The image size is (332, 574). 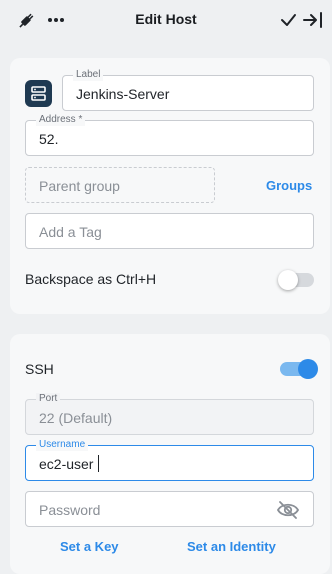 What do you see at coordinates (169, 460) in the screenshot?
I see `username-field: Username ec2-user` at bounding box center [169, 460].